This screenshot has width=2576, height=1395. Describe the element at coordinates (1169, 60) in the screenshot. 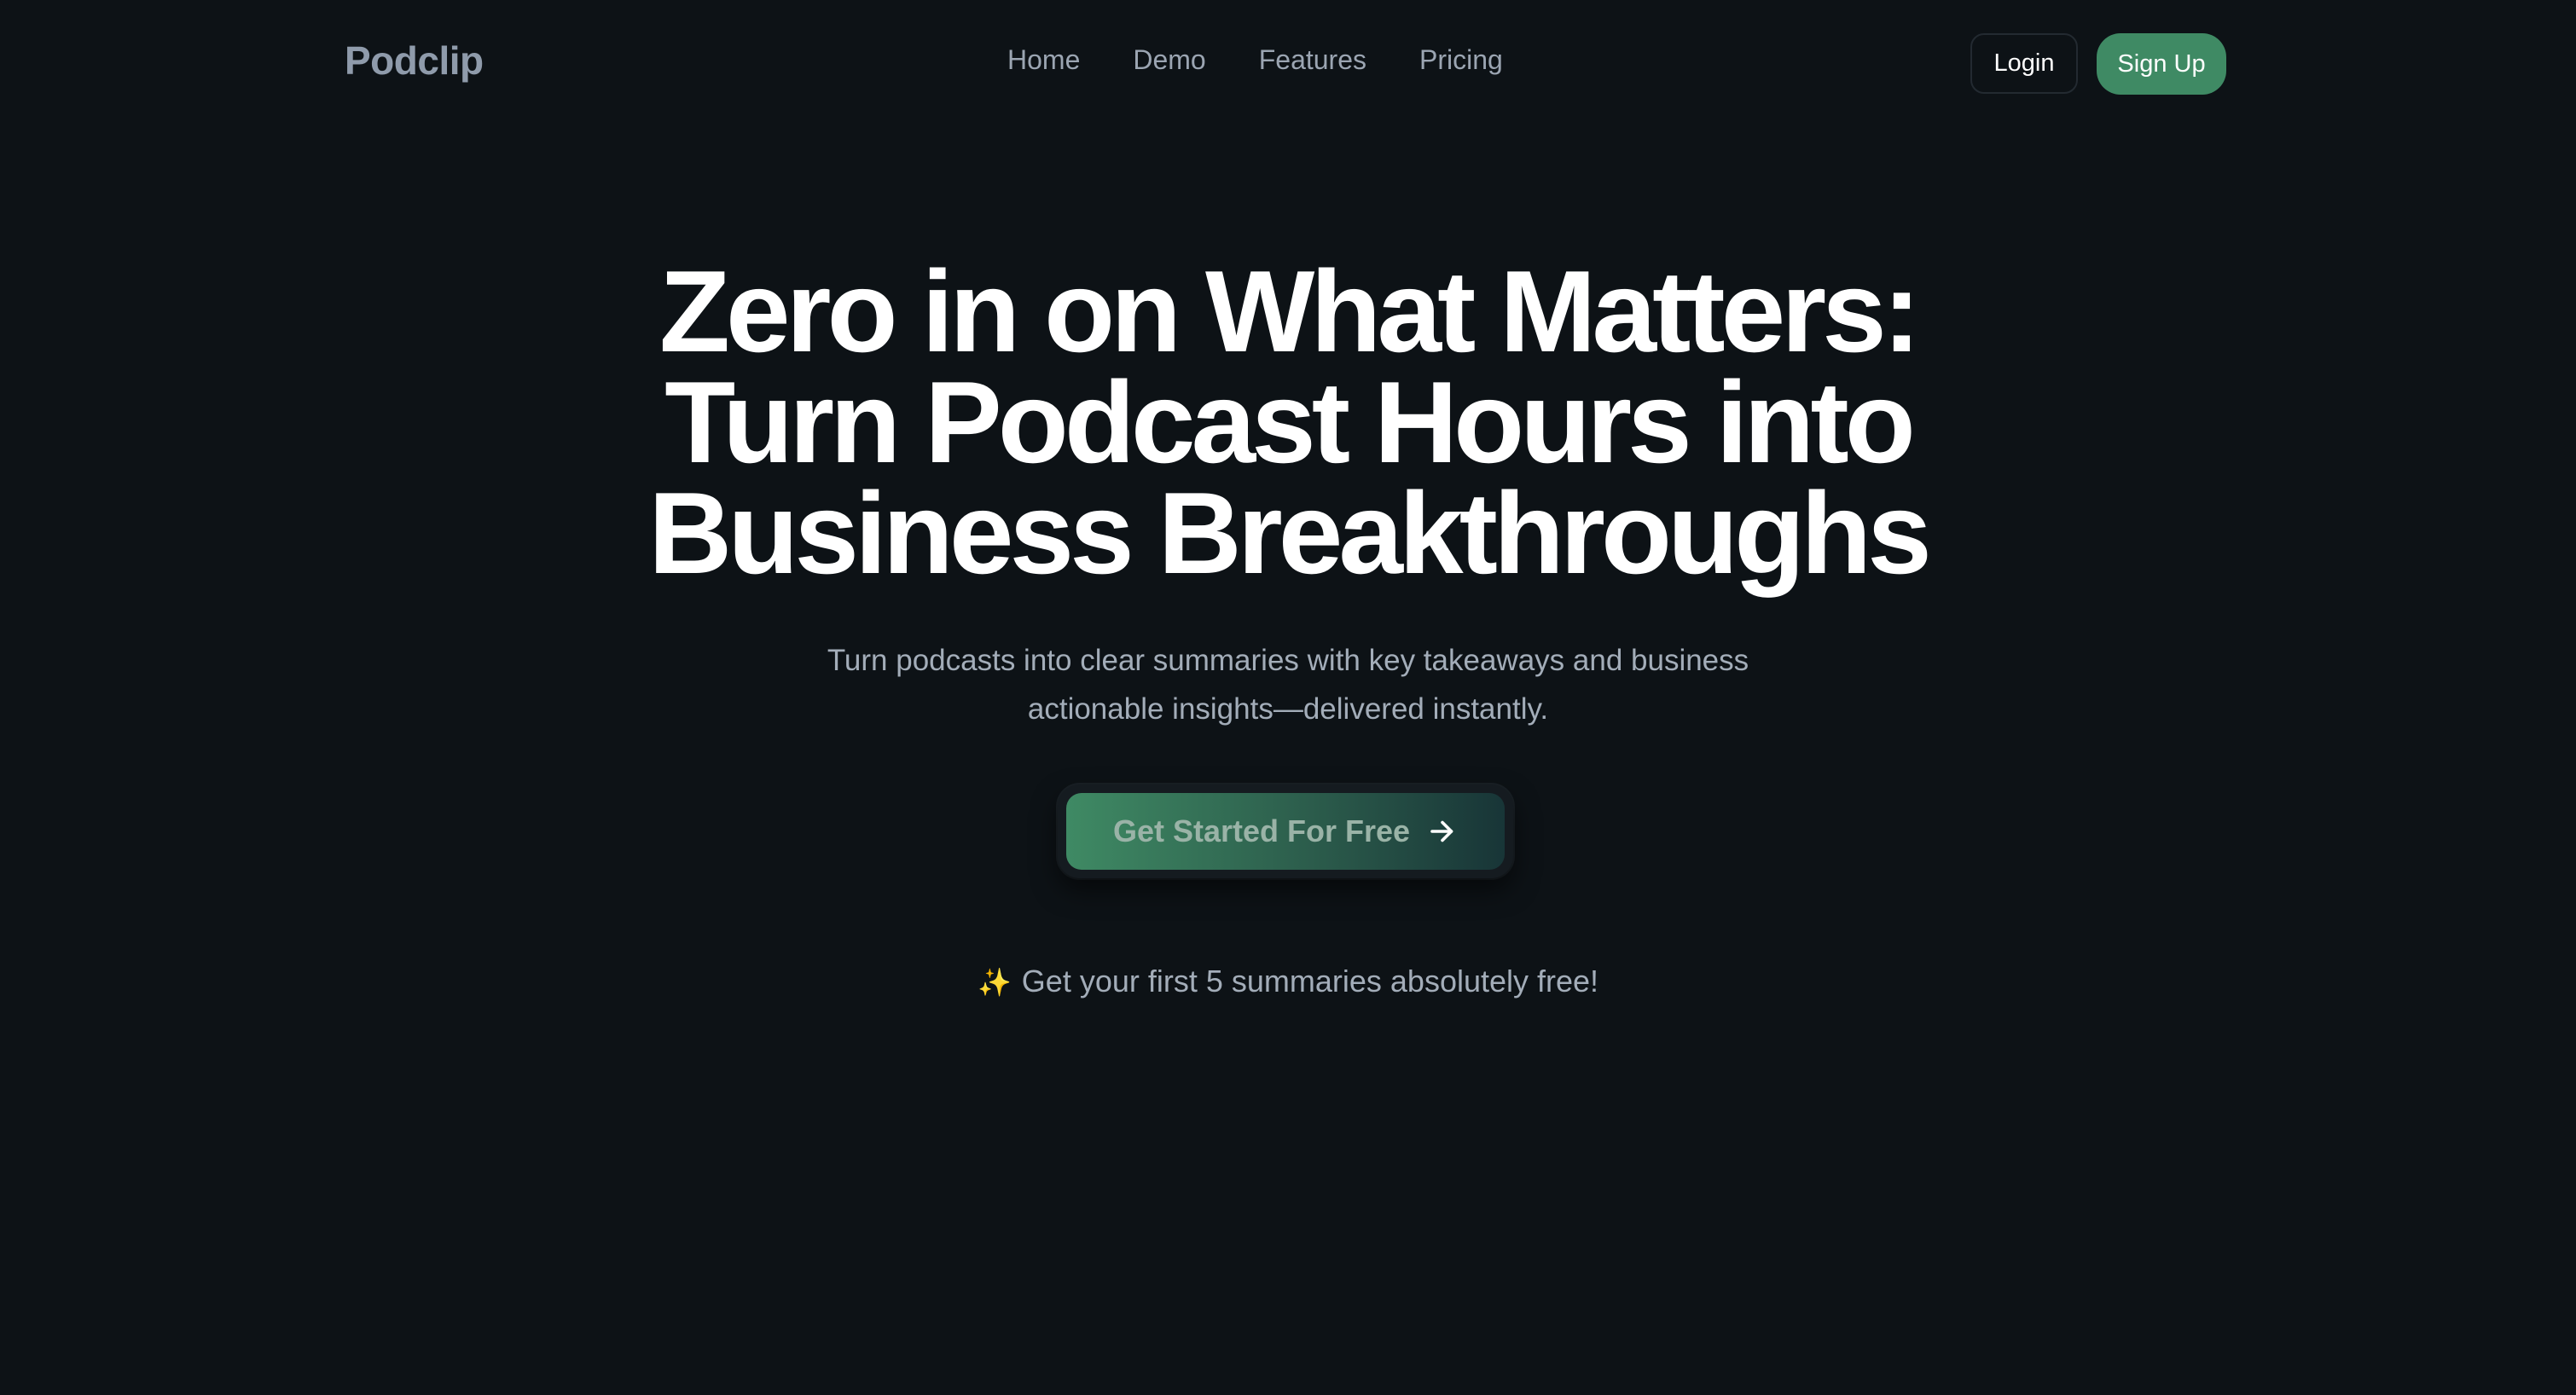

I see `nav-link-demo: Demo` at that location.